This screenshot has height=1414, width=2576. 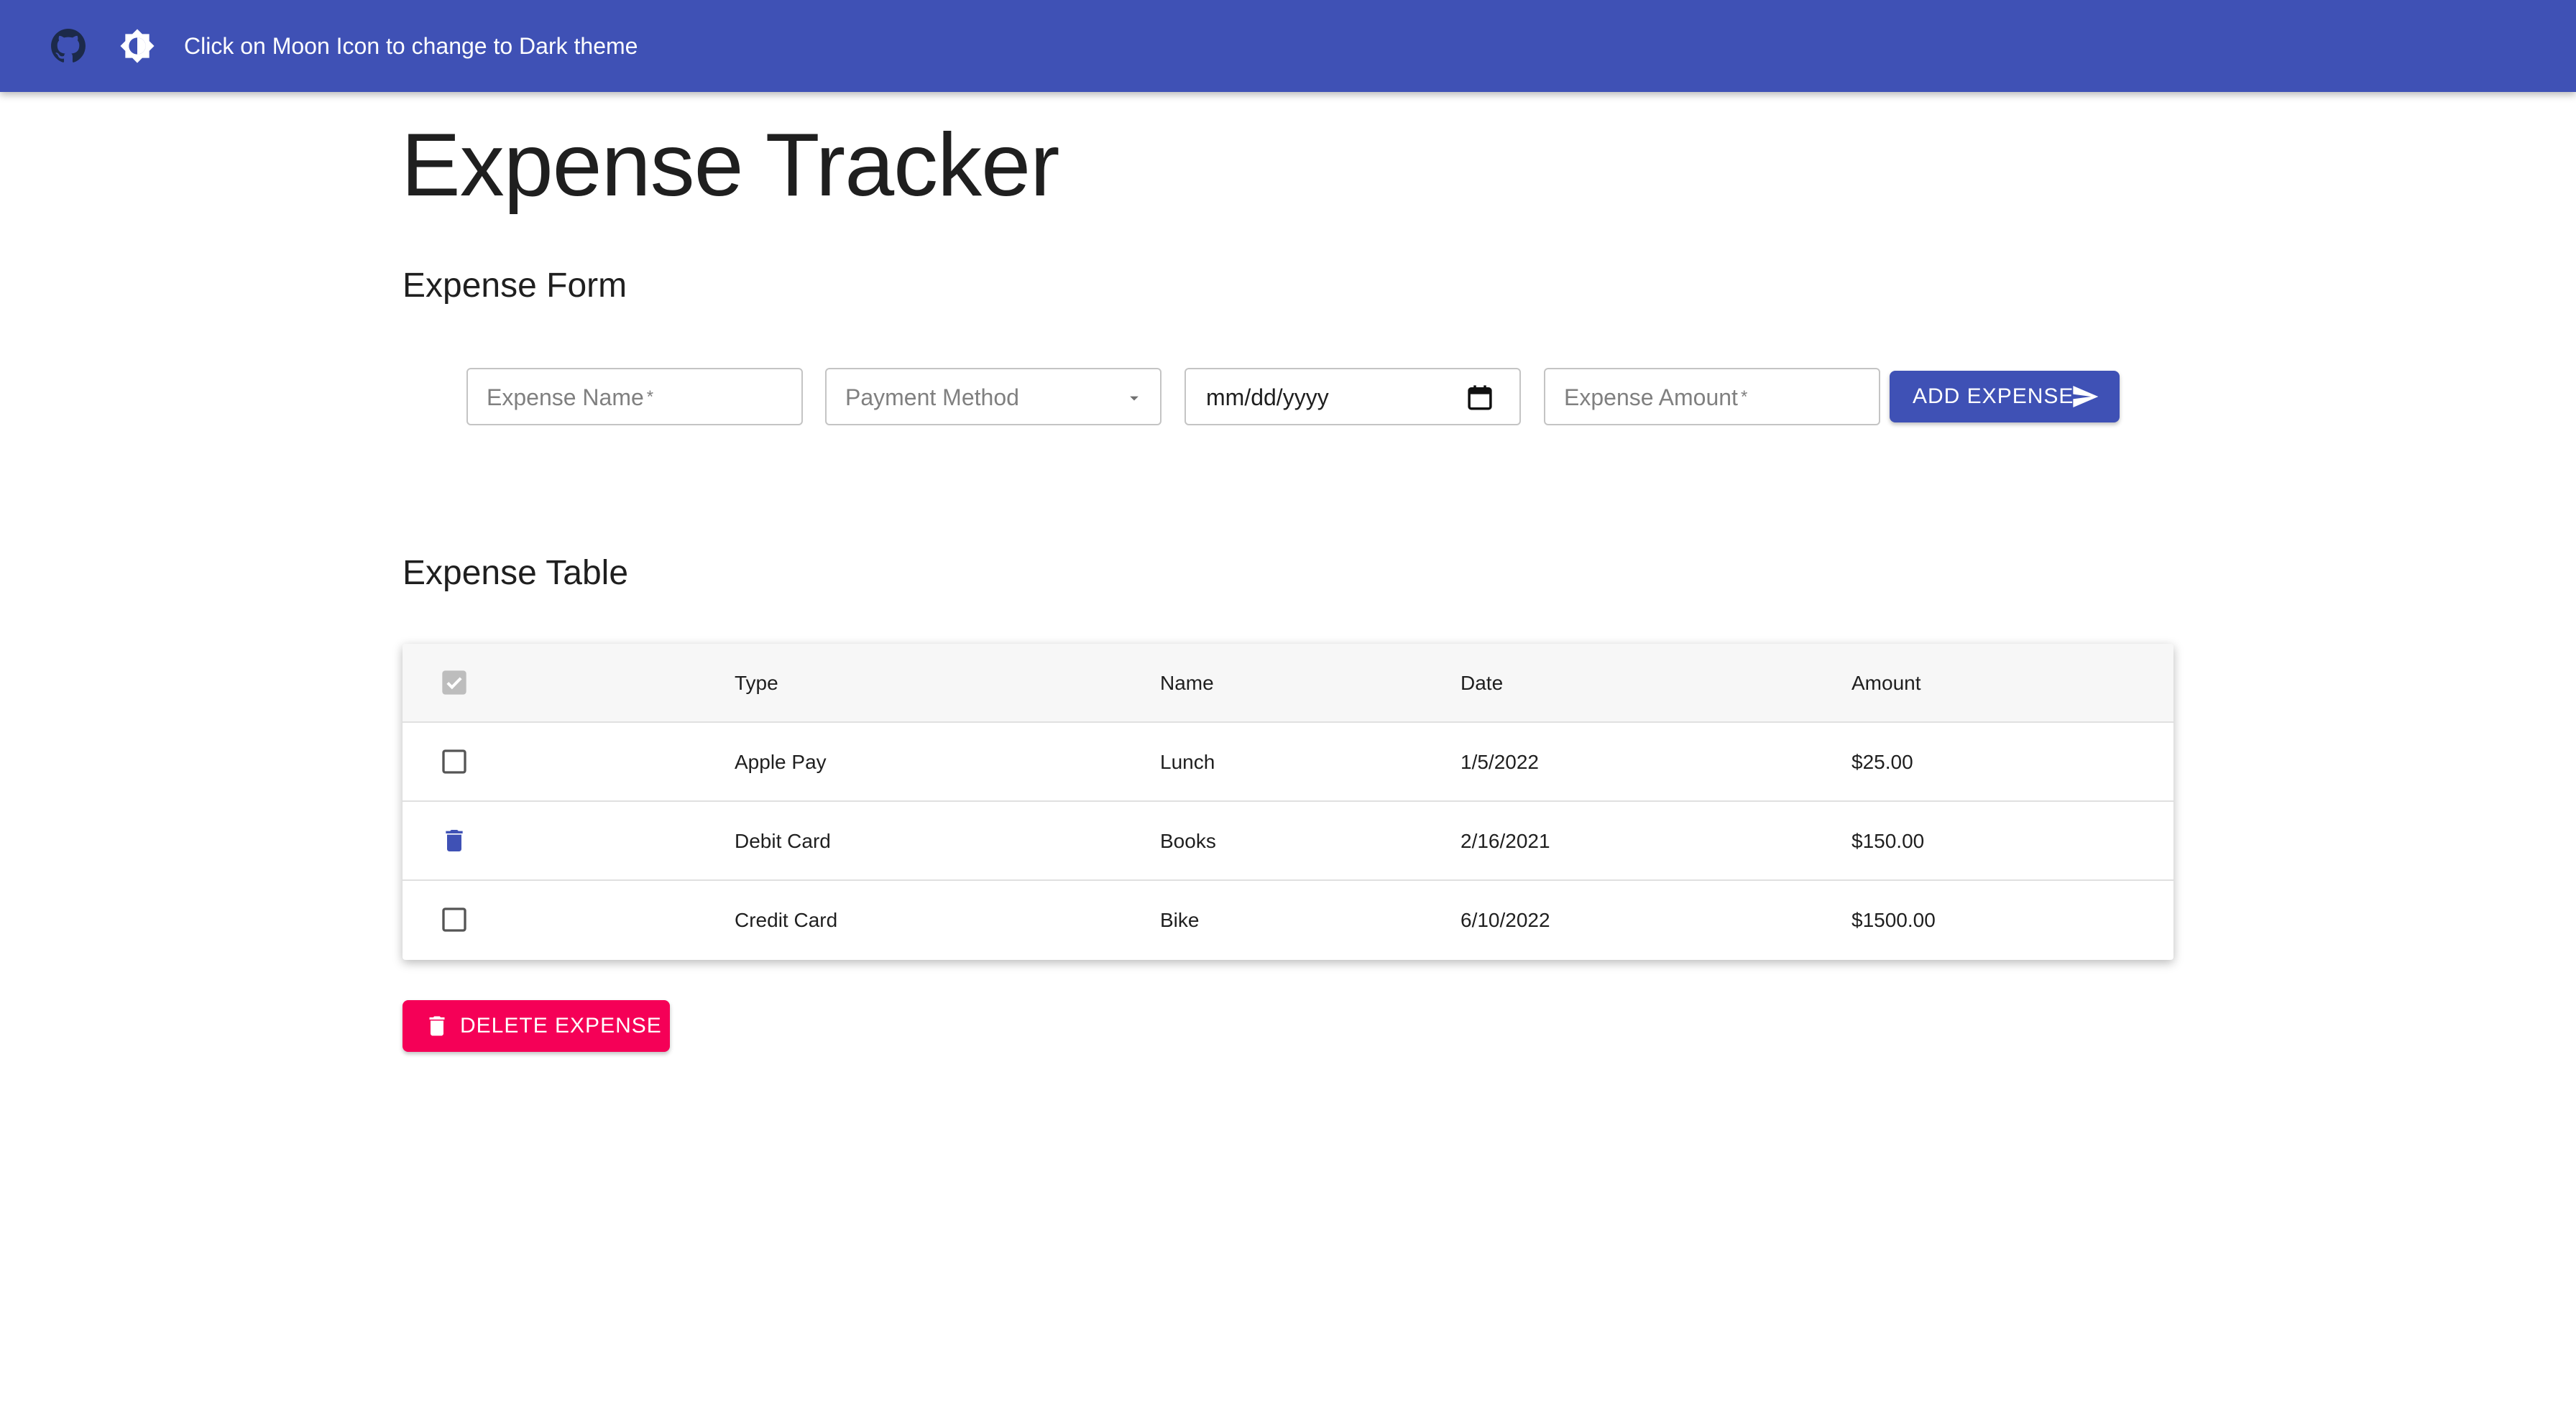 What do you see at coordinates (1882, 762) in the screenshot?
I see `cell-amount: $25.00` at bounding box center [1882, 762].